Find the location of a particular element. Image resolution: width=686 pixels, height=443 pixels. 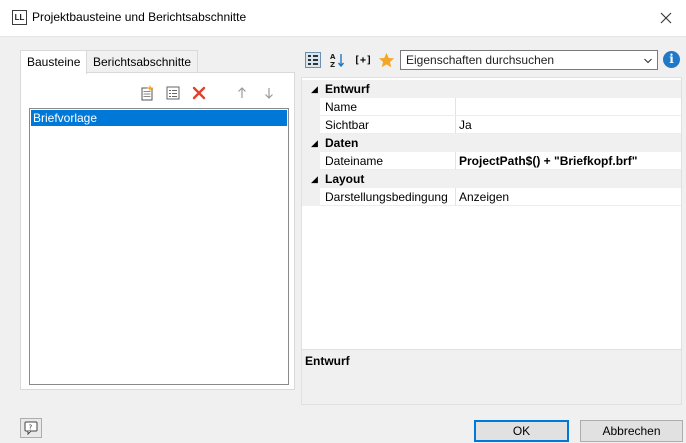

description-pane: Entwurf is located at coordinates (491, 377).